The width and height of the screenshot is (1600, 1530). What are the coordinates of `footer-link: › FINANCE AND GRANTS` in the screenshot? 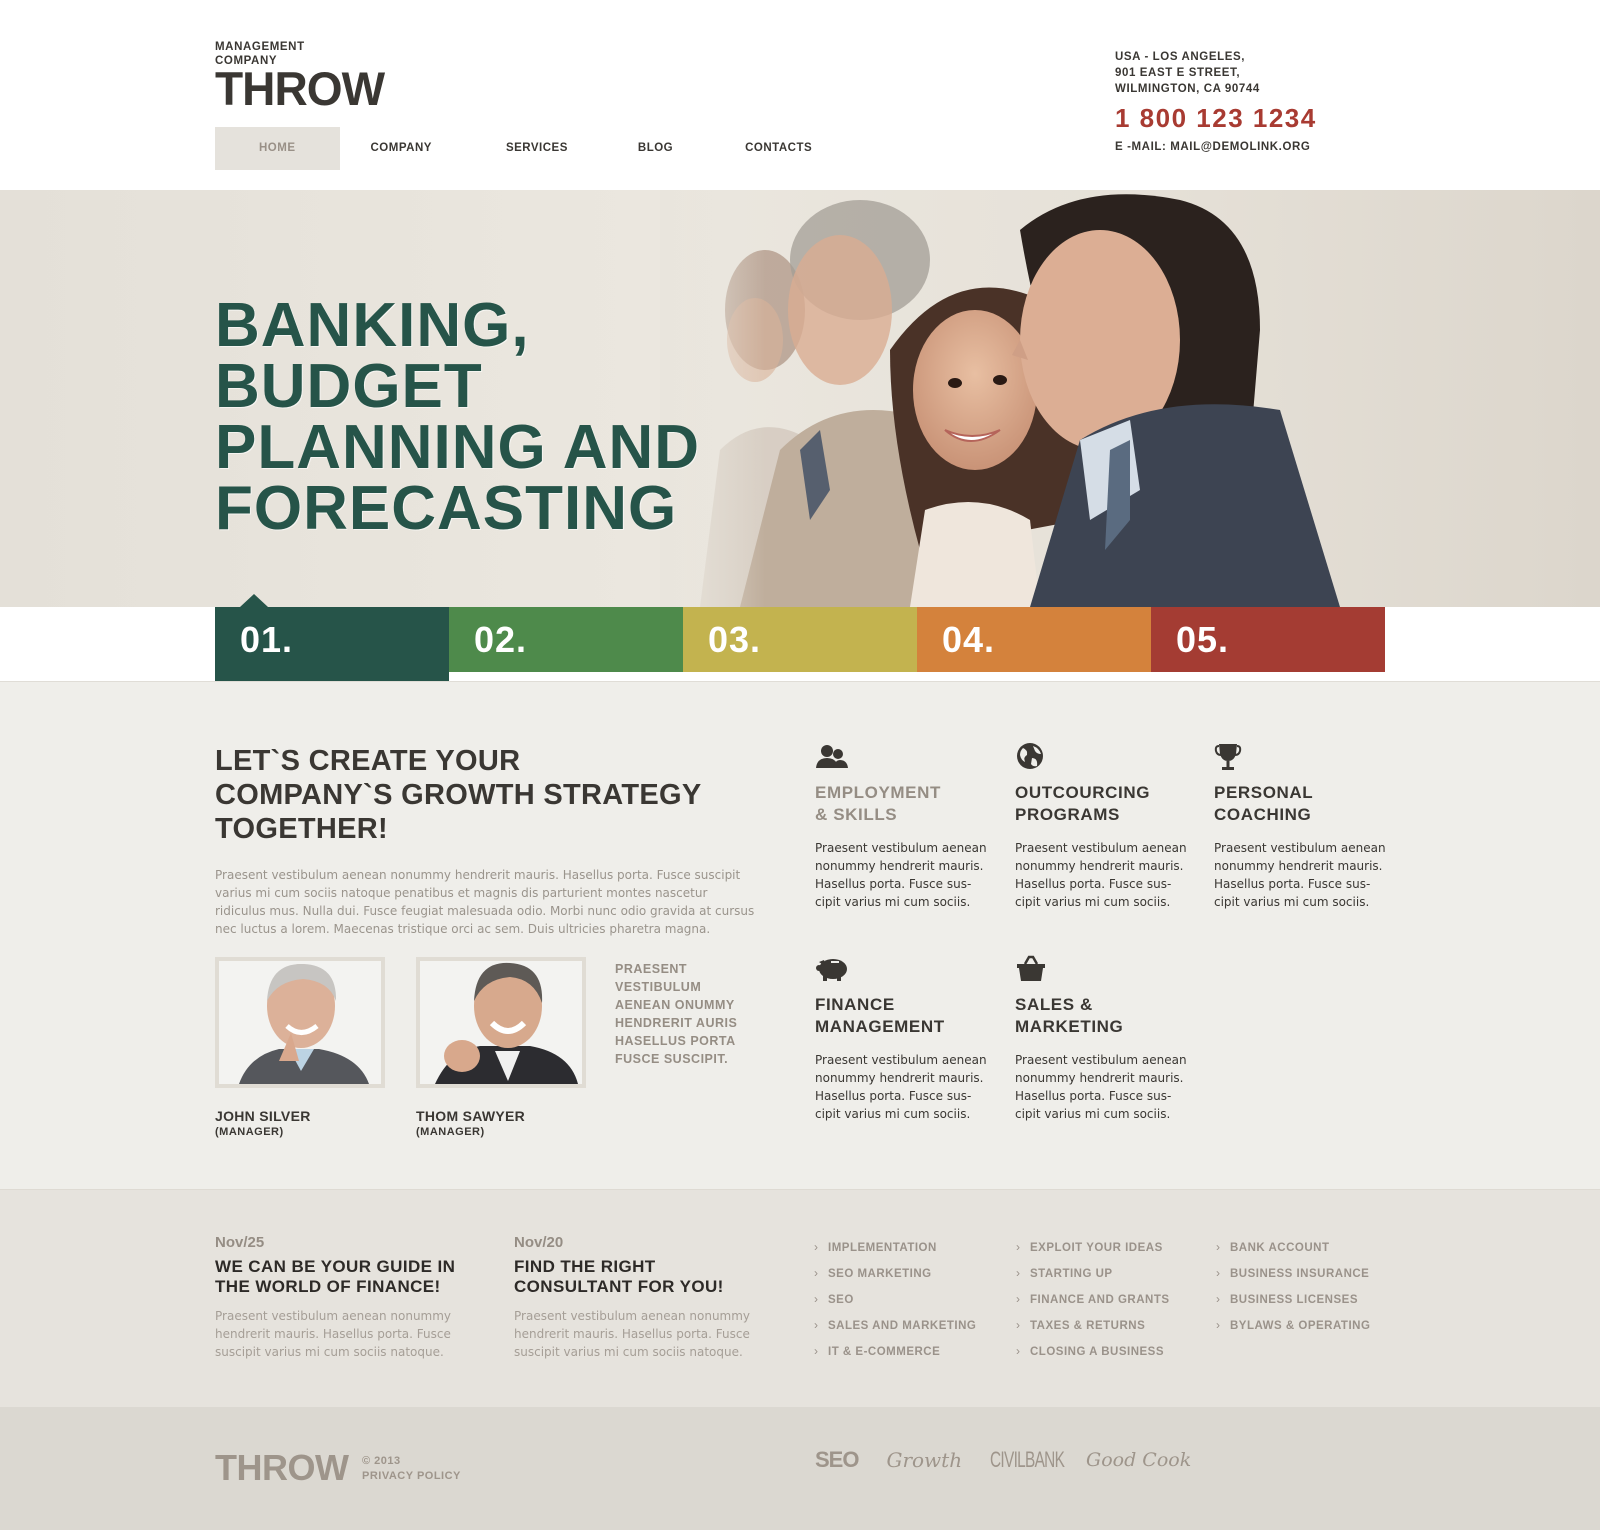 It's located at (1093, 1305).